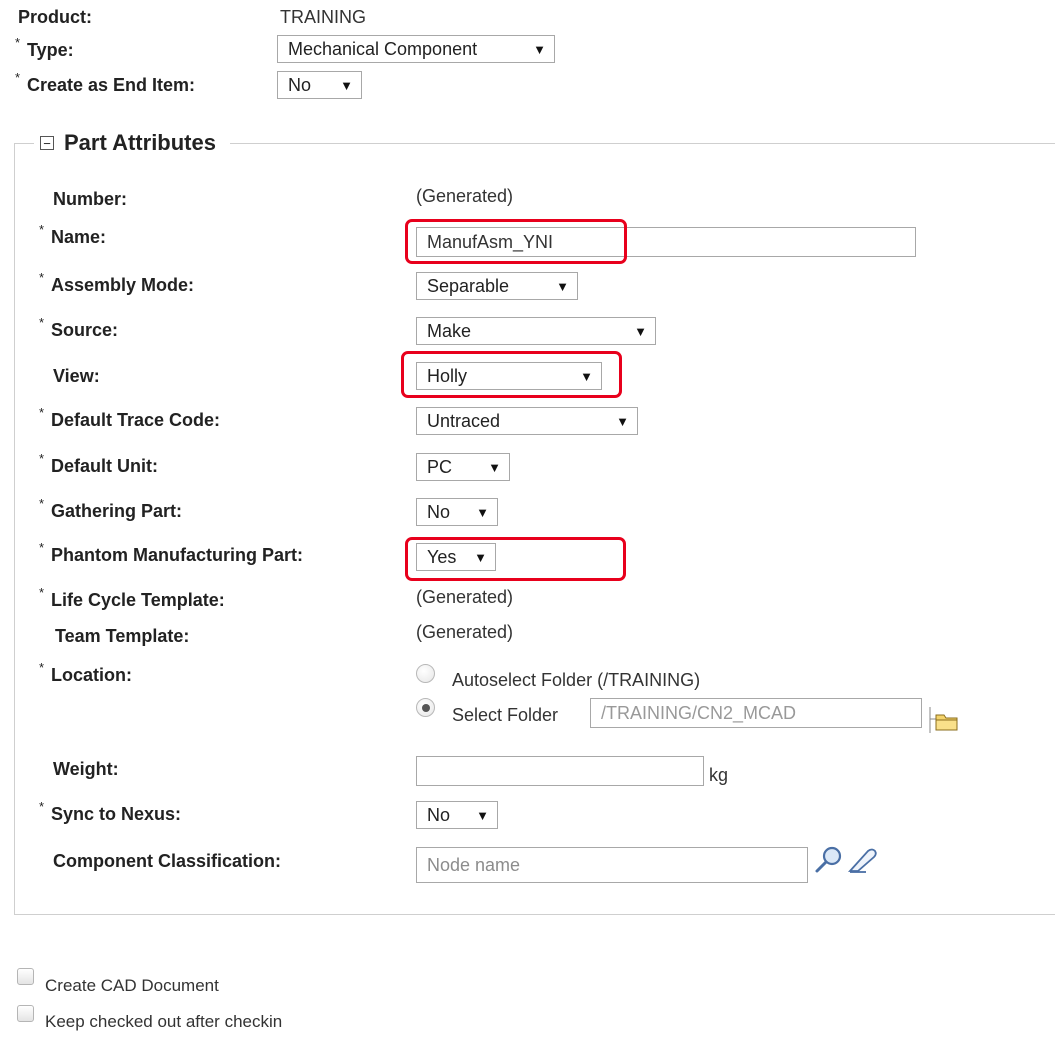 The height and width of the screenshot is (1060, 1055). What do you see at coordinates (439, 511) in the screenshot?
I see `gathering-part-value: No` at bounding box center [439, 511].